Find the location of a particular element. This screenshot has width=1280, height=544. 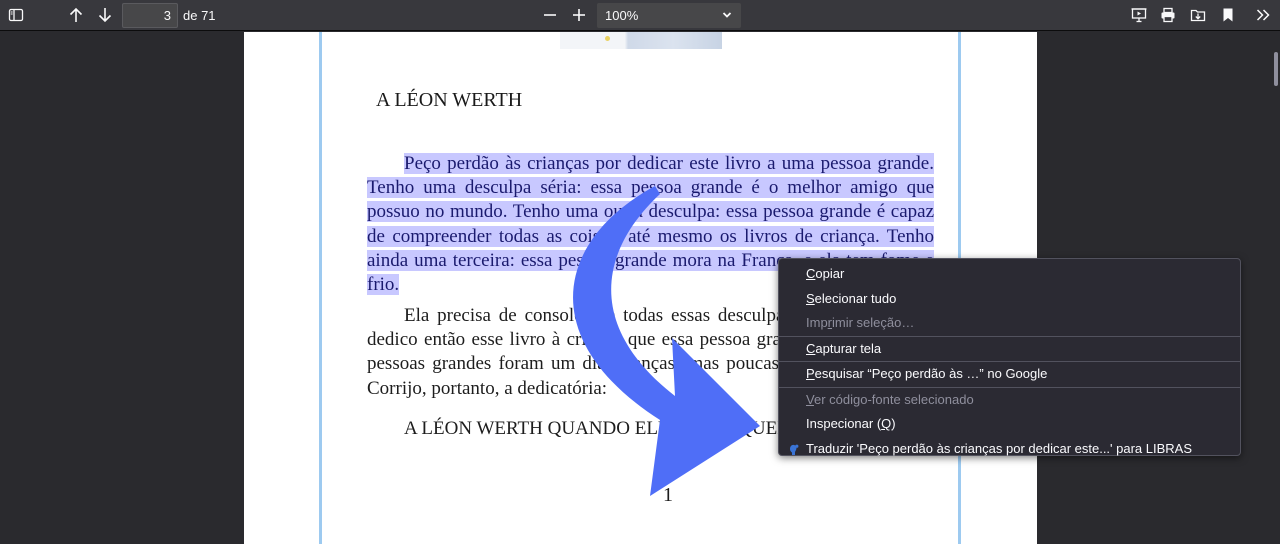

print-button is located at coordinates (1168, 15).